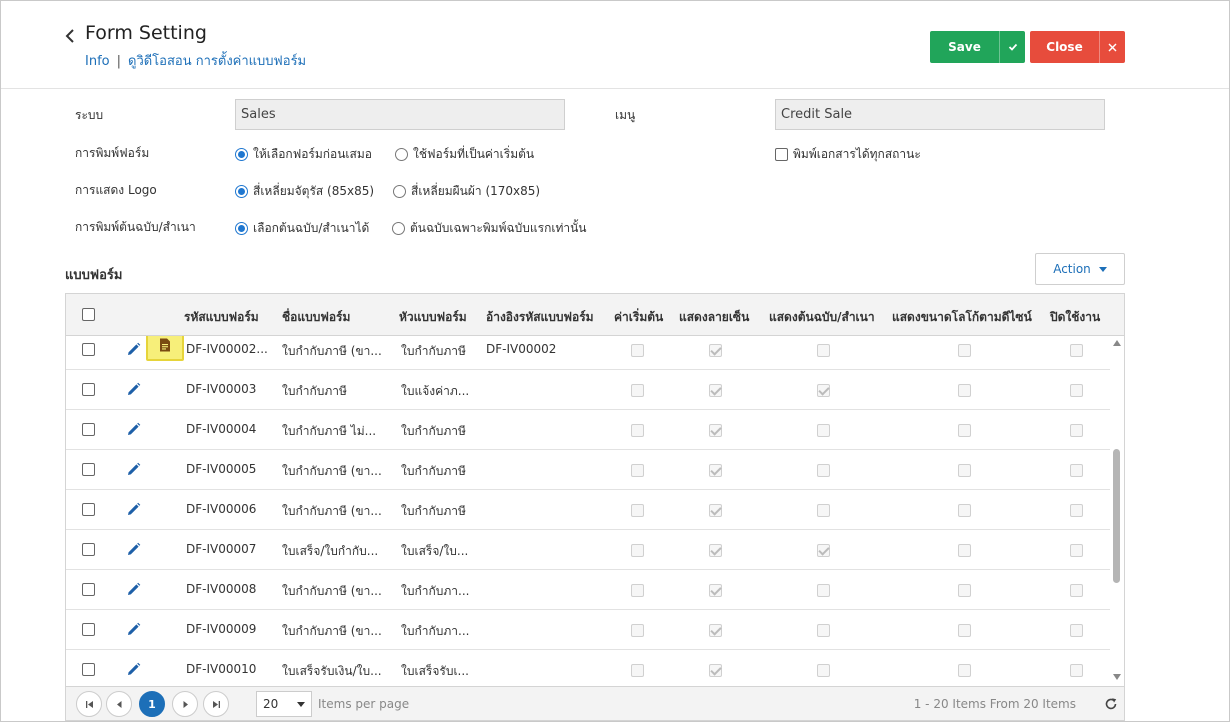  Describe the element at coordinates (221, 317) in the screenshot. I see `column-header-code: รหัสแบบฟอร์ม` at that location.